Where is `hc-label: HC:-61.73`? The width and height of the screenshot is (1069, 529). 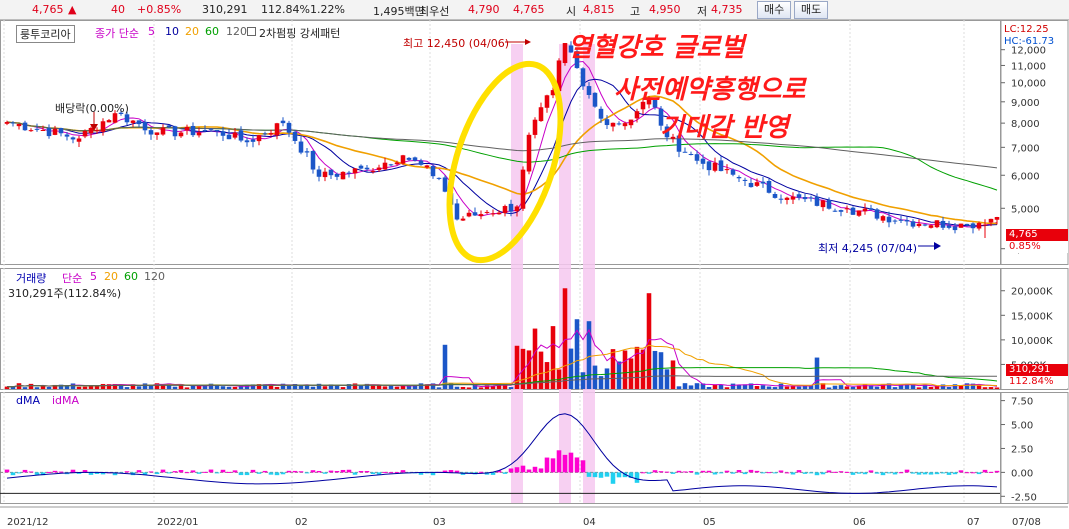 hc-label: HC:-61.73 is located at coordinates (1029, 41).